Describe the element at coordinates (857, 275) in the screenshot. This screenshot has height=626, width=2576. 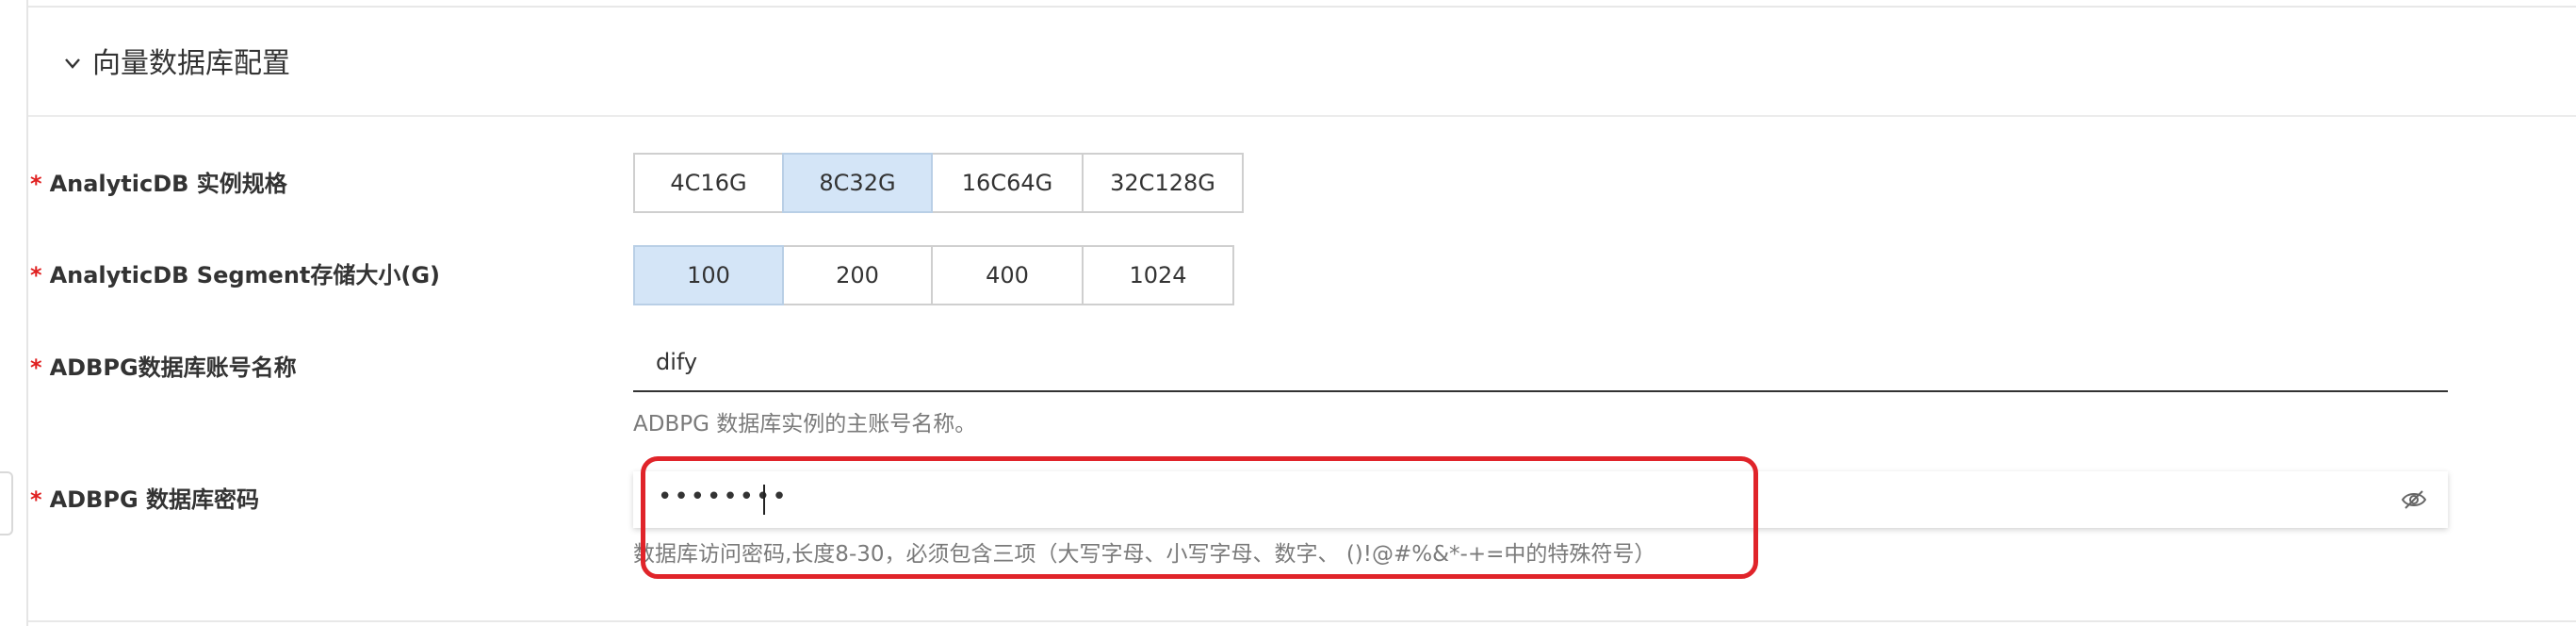
I see `segment-storage-option-200: 200` at that location.